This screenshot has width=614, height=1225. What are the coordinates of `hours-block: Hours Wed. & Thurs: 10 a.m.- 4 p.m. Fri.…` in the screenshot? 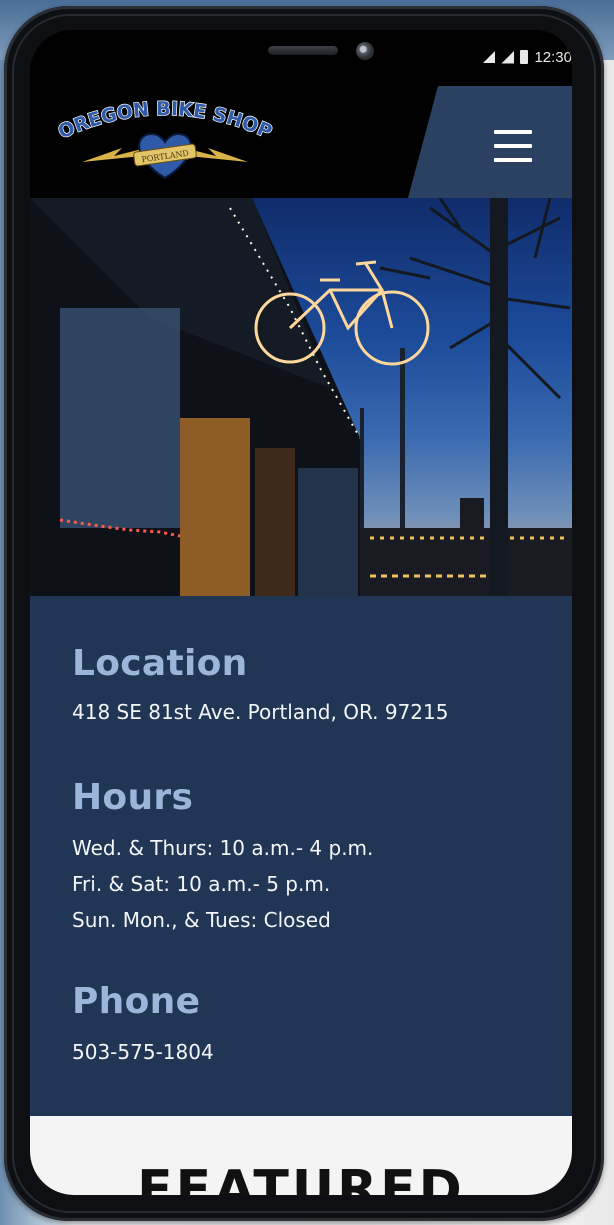 It's located at (223, 854).